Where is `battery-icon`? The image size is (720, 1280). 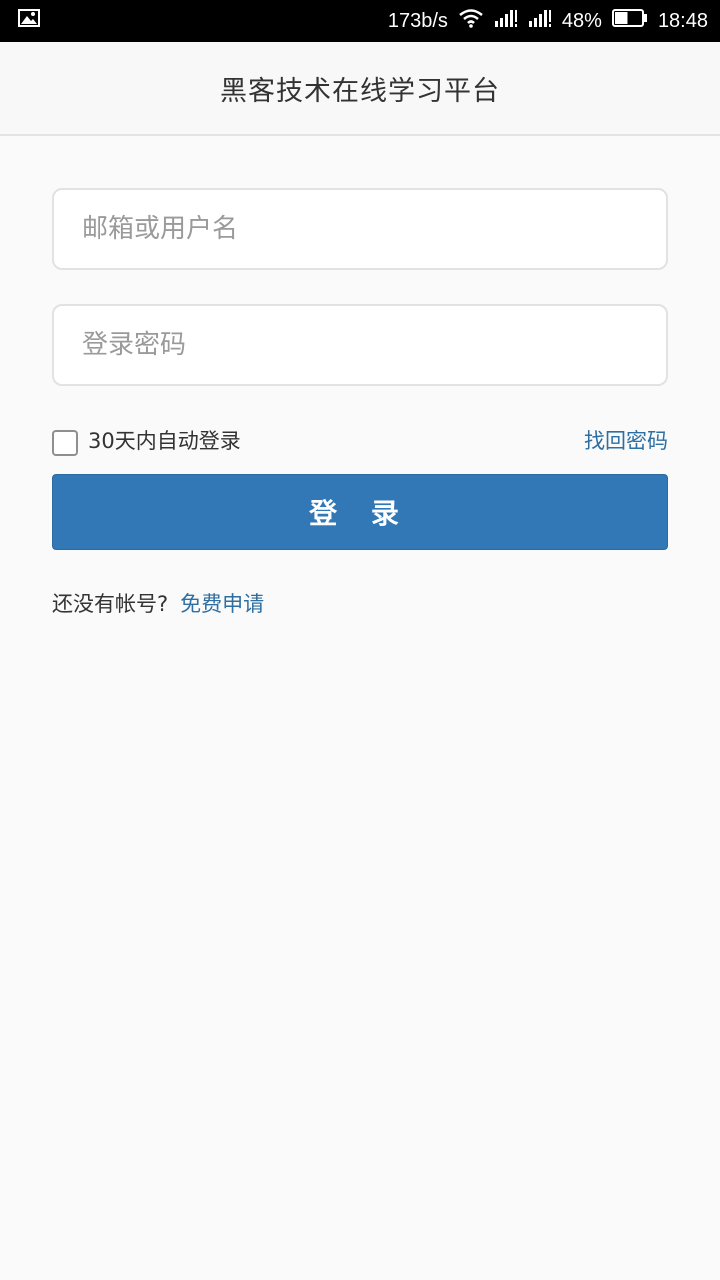 battery-icon is located at coordinates (629, 21).